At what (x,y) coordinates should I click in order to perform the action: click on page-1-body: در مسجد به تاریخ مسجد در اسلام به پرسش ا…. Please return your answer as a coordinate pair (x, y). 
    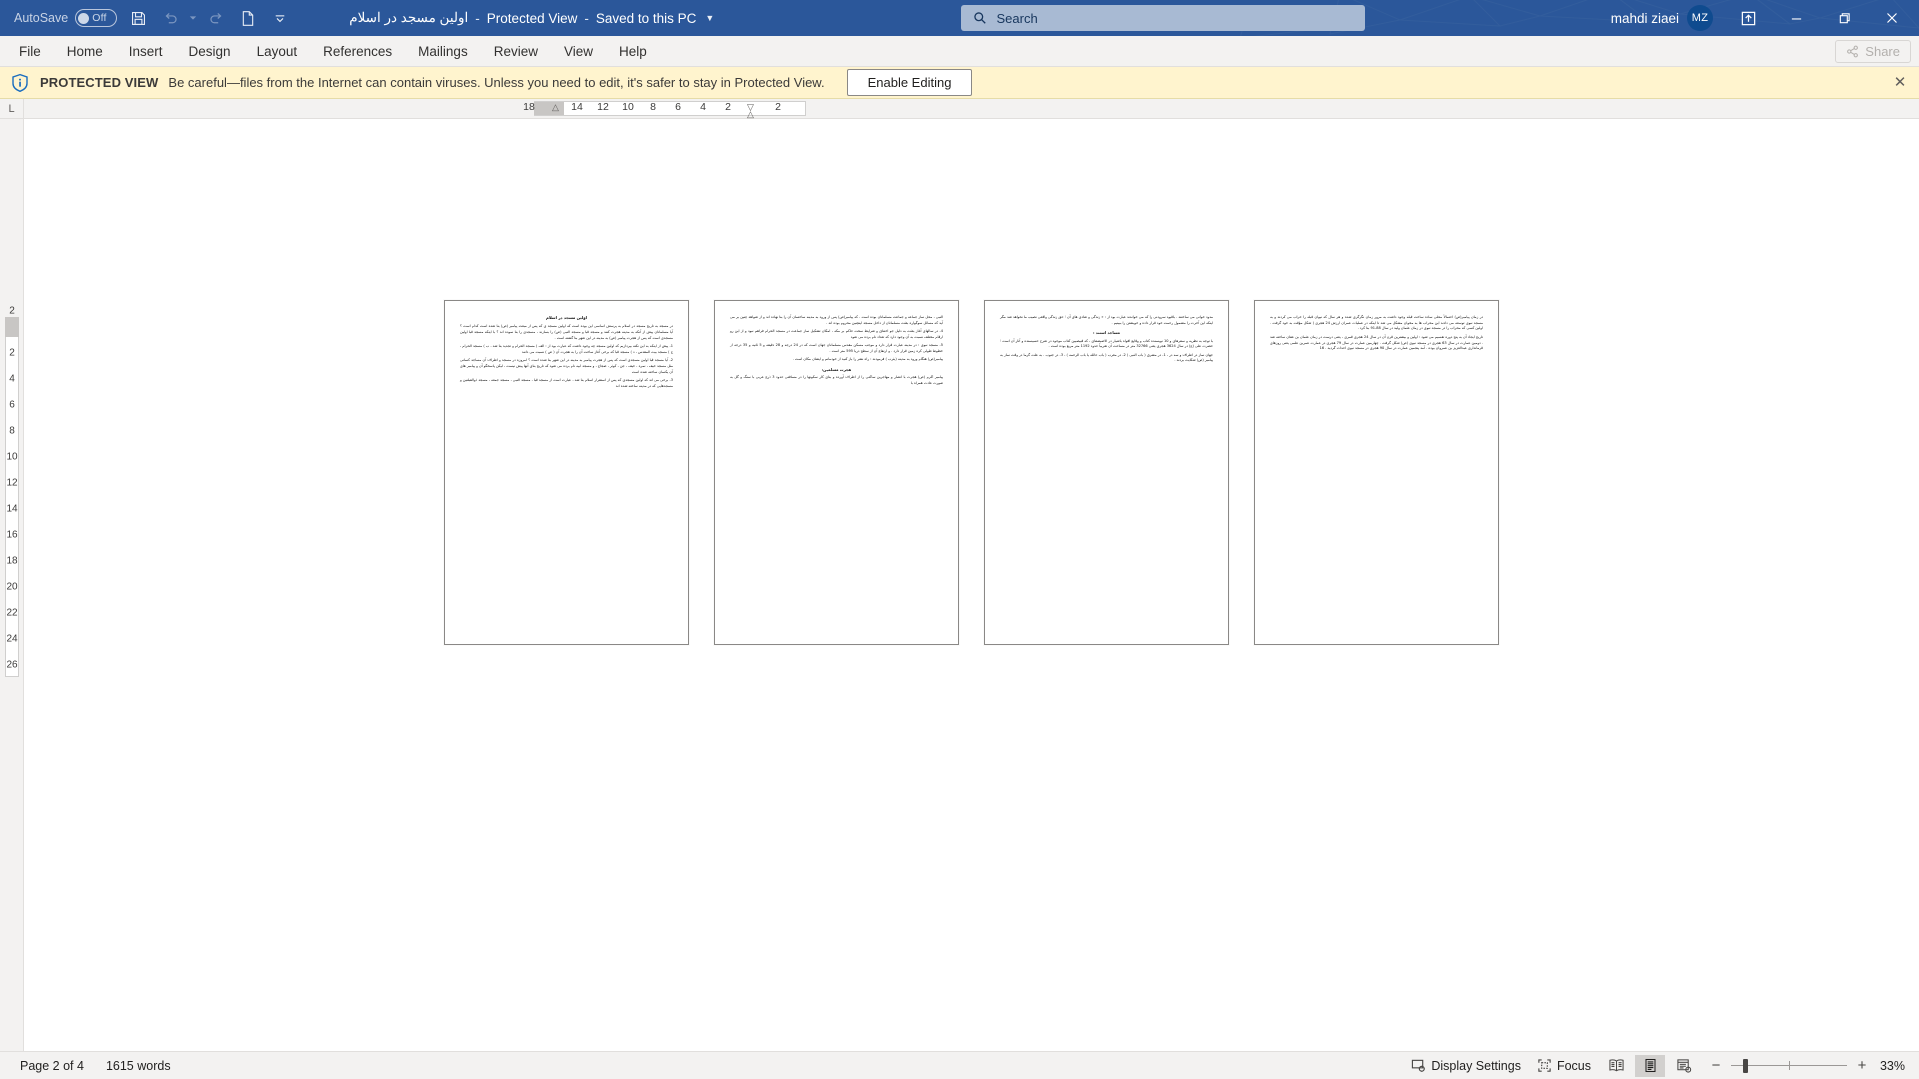
    Looking at the image, I should click on (566, 332).